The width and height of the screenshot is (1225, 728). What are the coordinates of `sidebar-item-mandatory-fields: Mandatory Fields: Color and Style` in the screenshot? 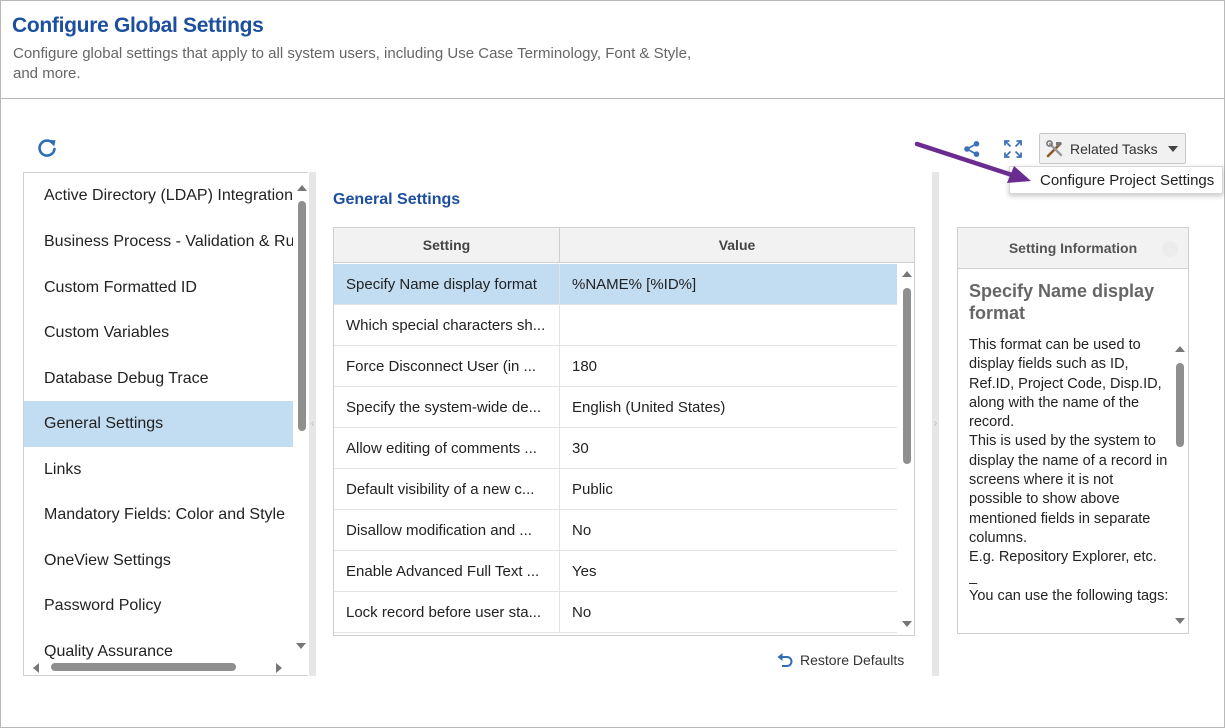 It's located at (158, 515).